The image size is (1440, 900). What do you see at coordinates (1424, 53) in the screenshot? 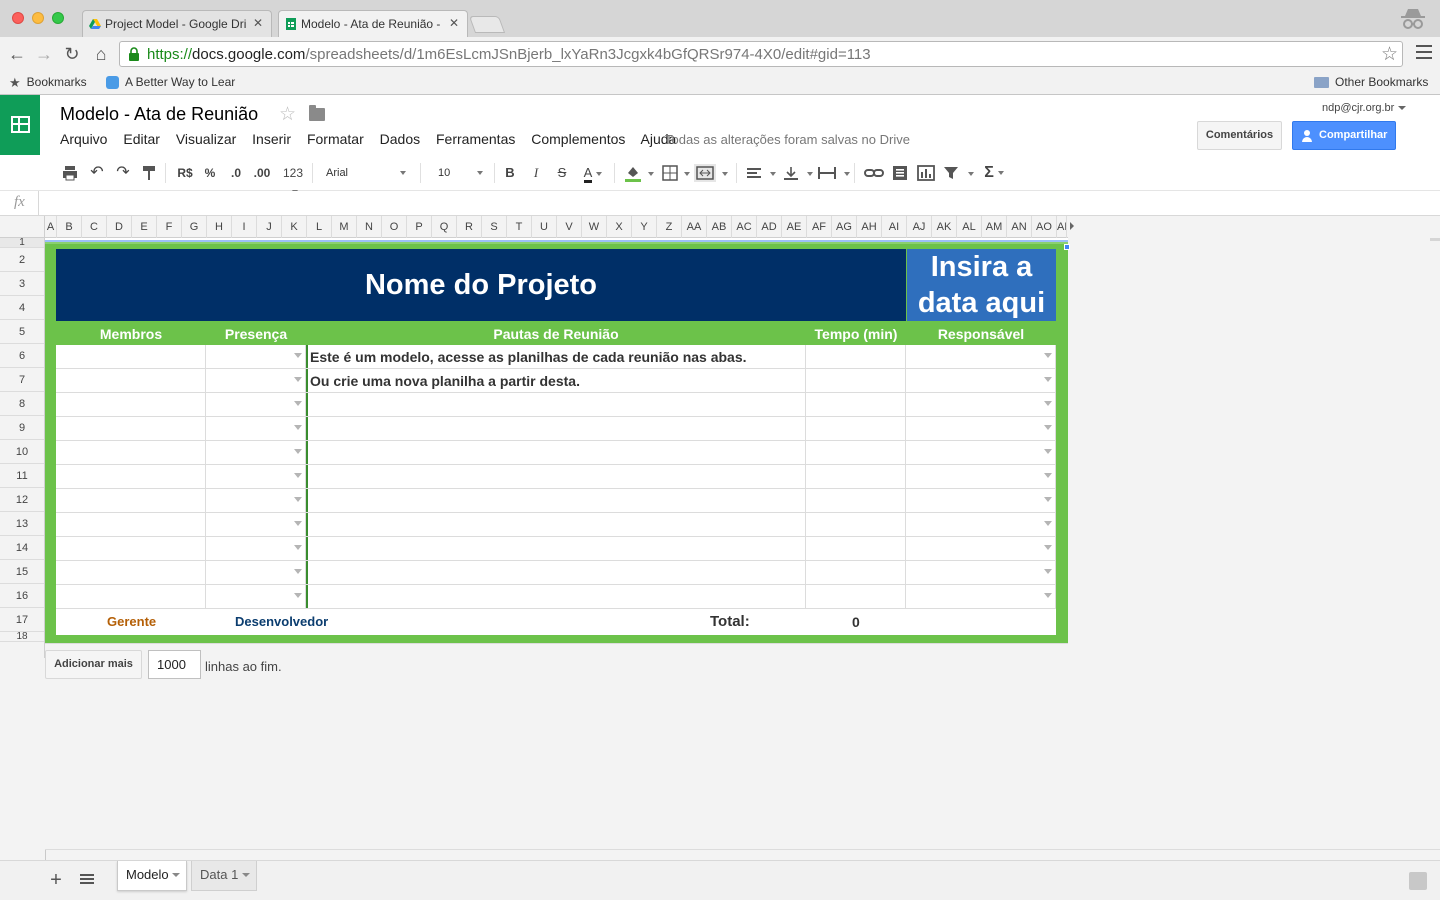
I see `browser-menu-icon` at bounding box center [1424, 53].